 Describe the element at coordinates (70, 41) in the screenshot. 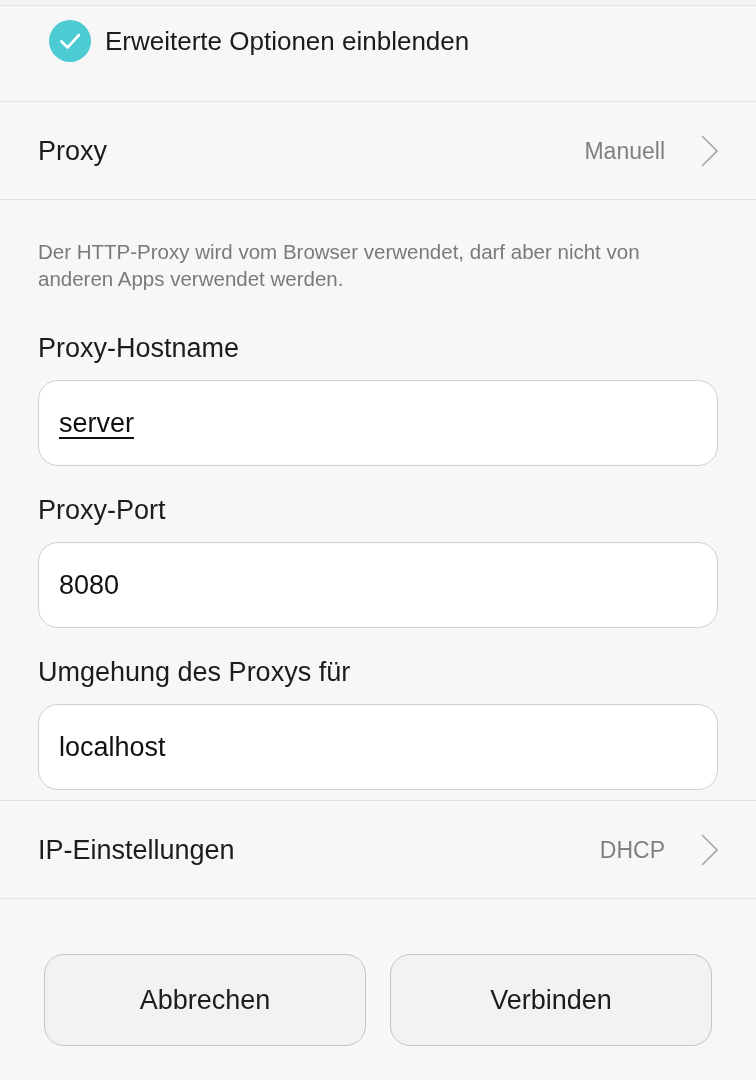

I see `checkbox-checked-icon` at that location.